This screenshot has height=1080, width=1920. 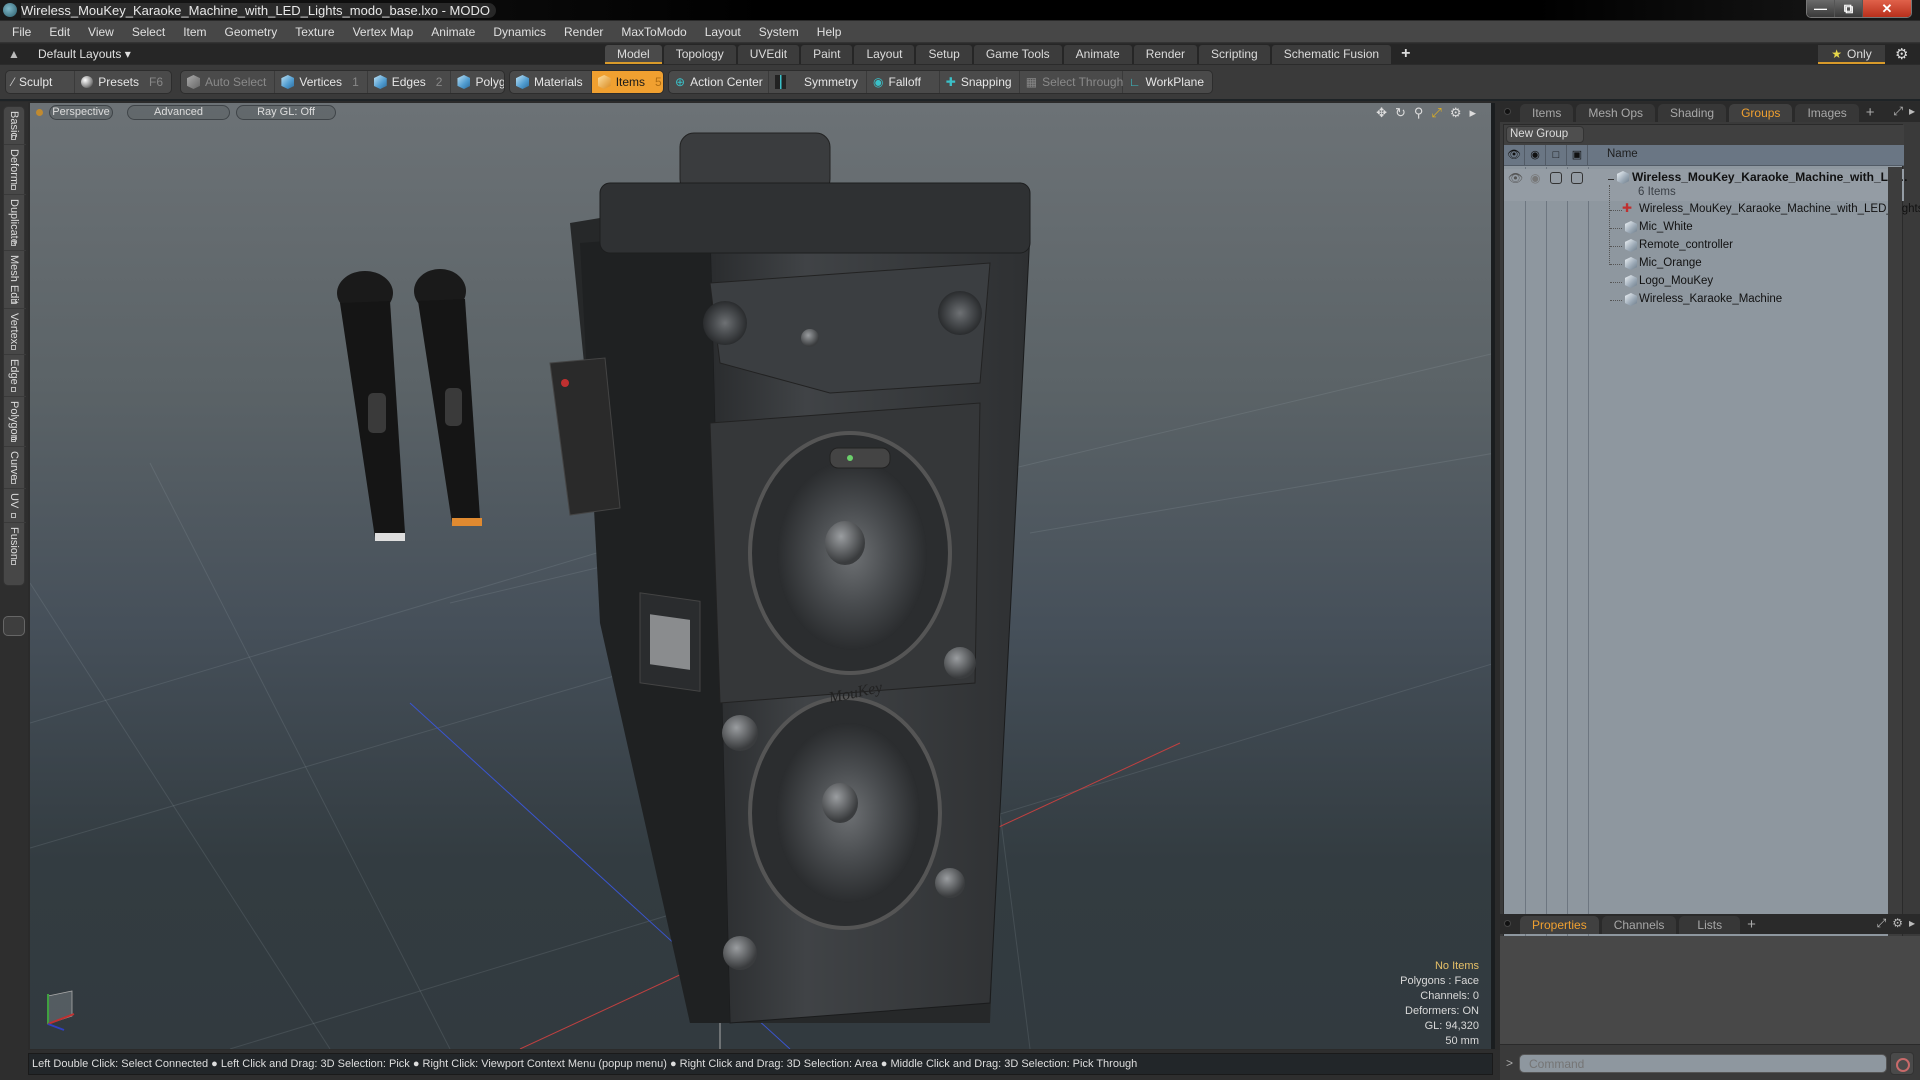 What do you see at coordinates (1405, 54) in the screenshot?
I see `add-tab-button: +` at bounding box center [1405, 54].